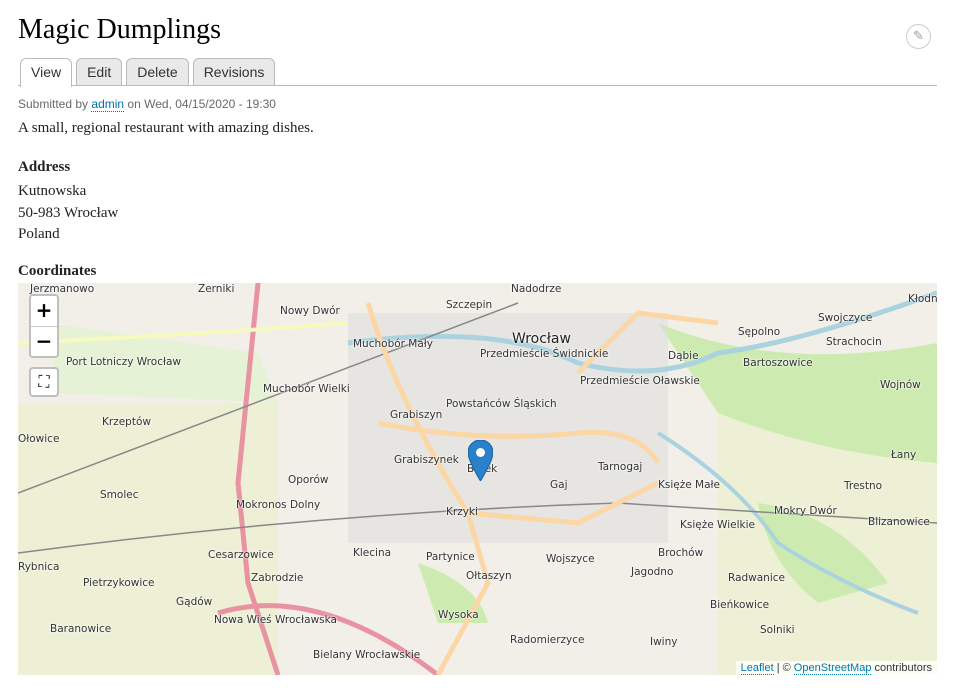 This screenshot has height=695, width=959. What do you see at coordinates (489, 576) in the screenshot?
I see `place-label: Ołtaszyn` at bounding box center [489, 576].